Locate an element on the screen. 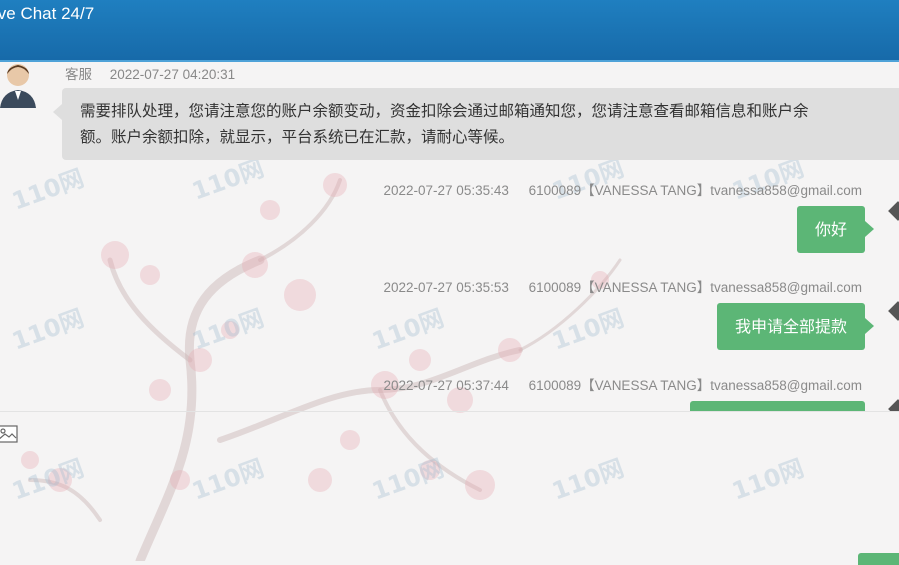 This screenshot has width=899, height=565. agent-meta: 客服 2022-07-27 04:20:31 is located at coordinates (150, 73).